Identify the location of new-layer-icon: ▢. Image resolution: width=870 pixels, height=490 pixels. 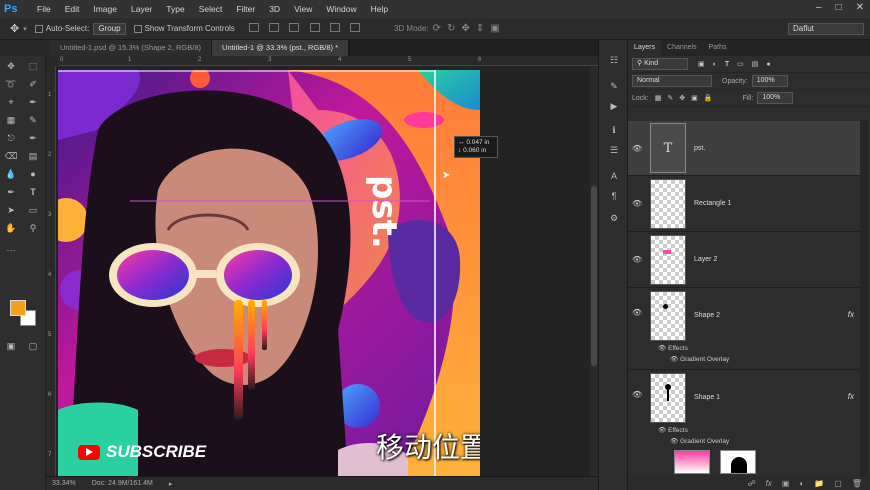
(838, 483).